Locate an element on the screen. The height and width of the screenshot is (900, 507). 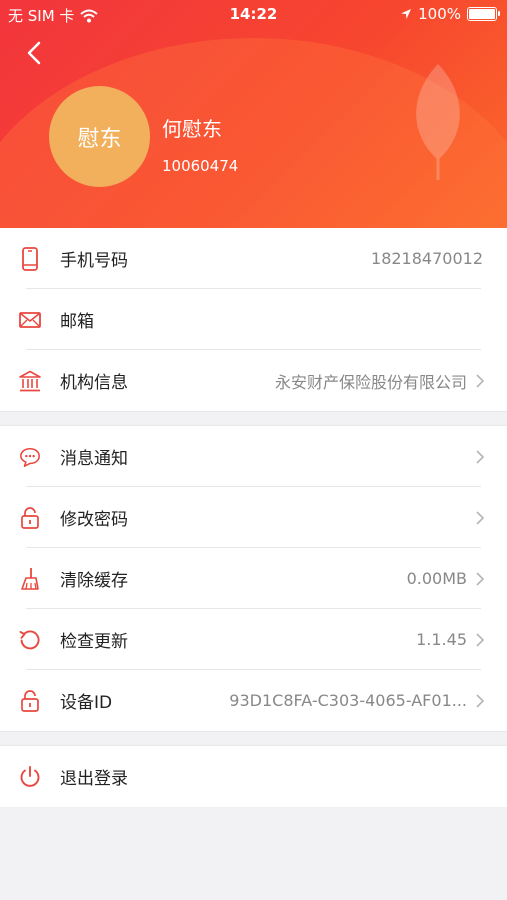
notifications-value-wrap is located at coordinates (476, 456).